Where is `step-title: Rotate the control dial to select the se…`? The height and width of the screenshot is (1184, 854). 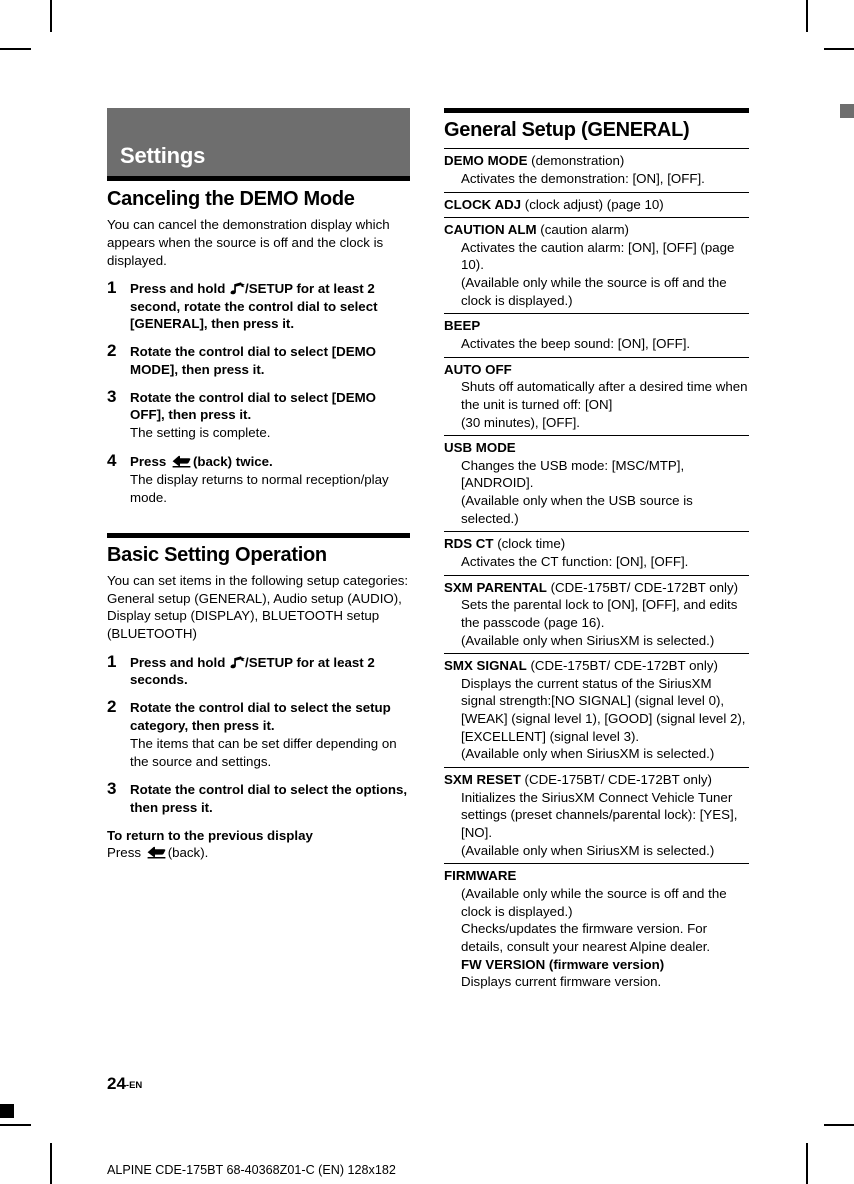 step-title: Rotate the control dial to select the se… is located at coordinates (260, 716).